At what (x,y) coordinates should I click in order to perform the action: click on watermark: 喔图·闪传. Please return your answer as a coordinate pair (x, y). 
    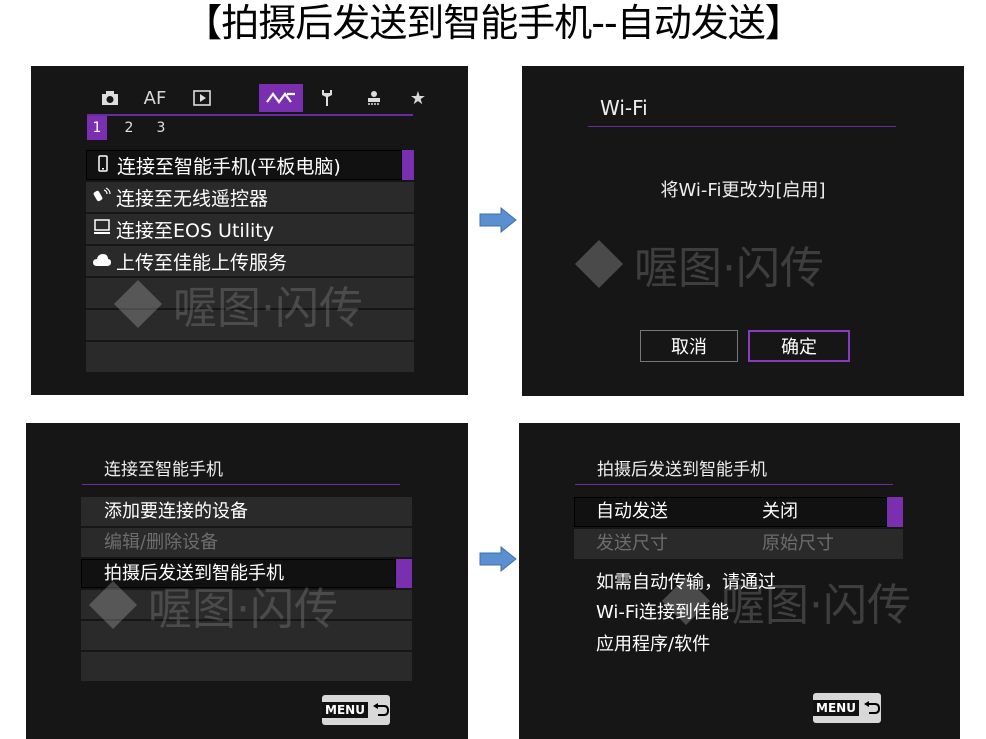
    Looking at the image, I should click on (699, 264).